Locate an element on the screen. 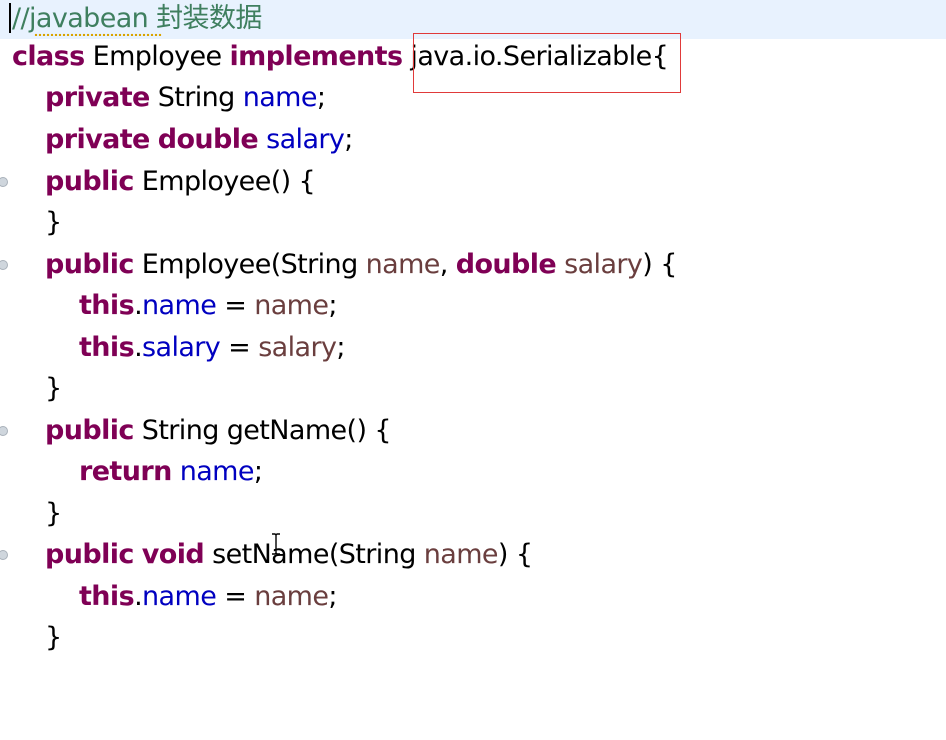 The height and width of the screenshot is (740, 946). code-token: java.io.Serializable is located at coordinates (527, 56).